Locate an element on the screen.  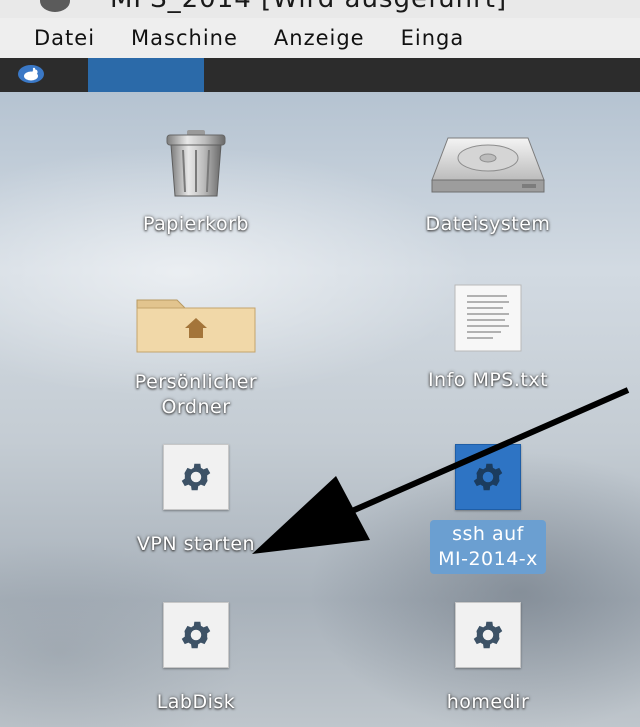
annotation-arrow is located at coordinates (441, 470).